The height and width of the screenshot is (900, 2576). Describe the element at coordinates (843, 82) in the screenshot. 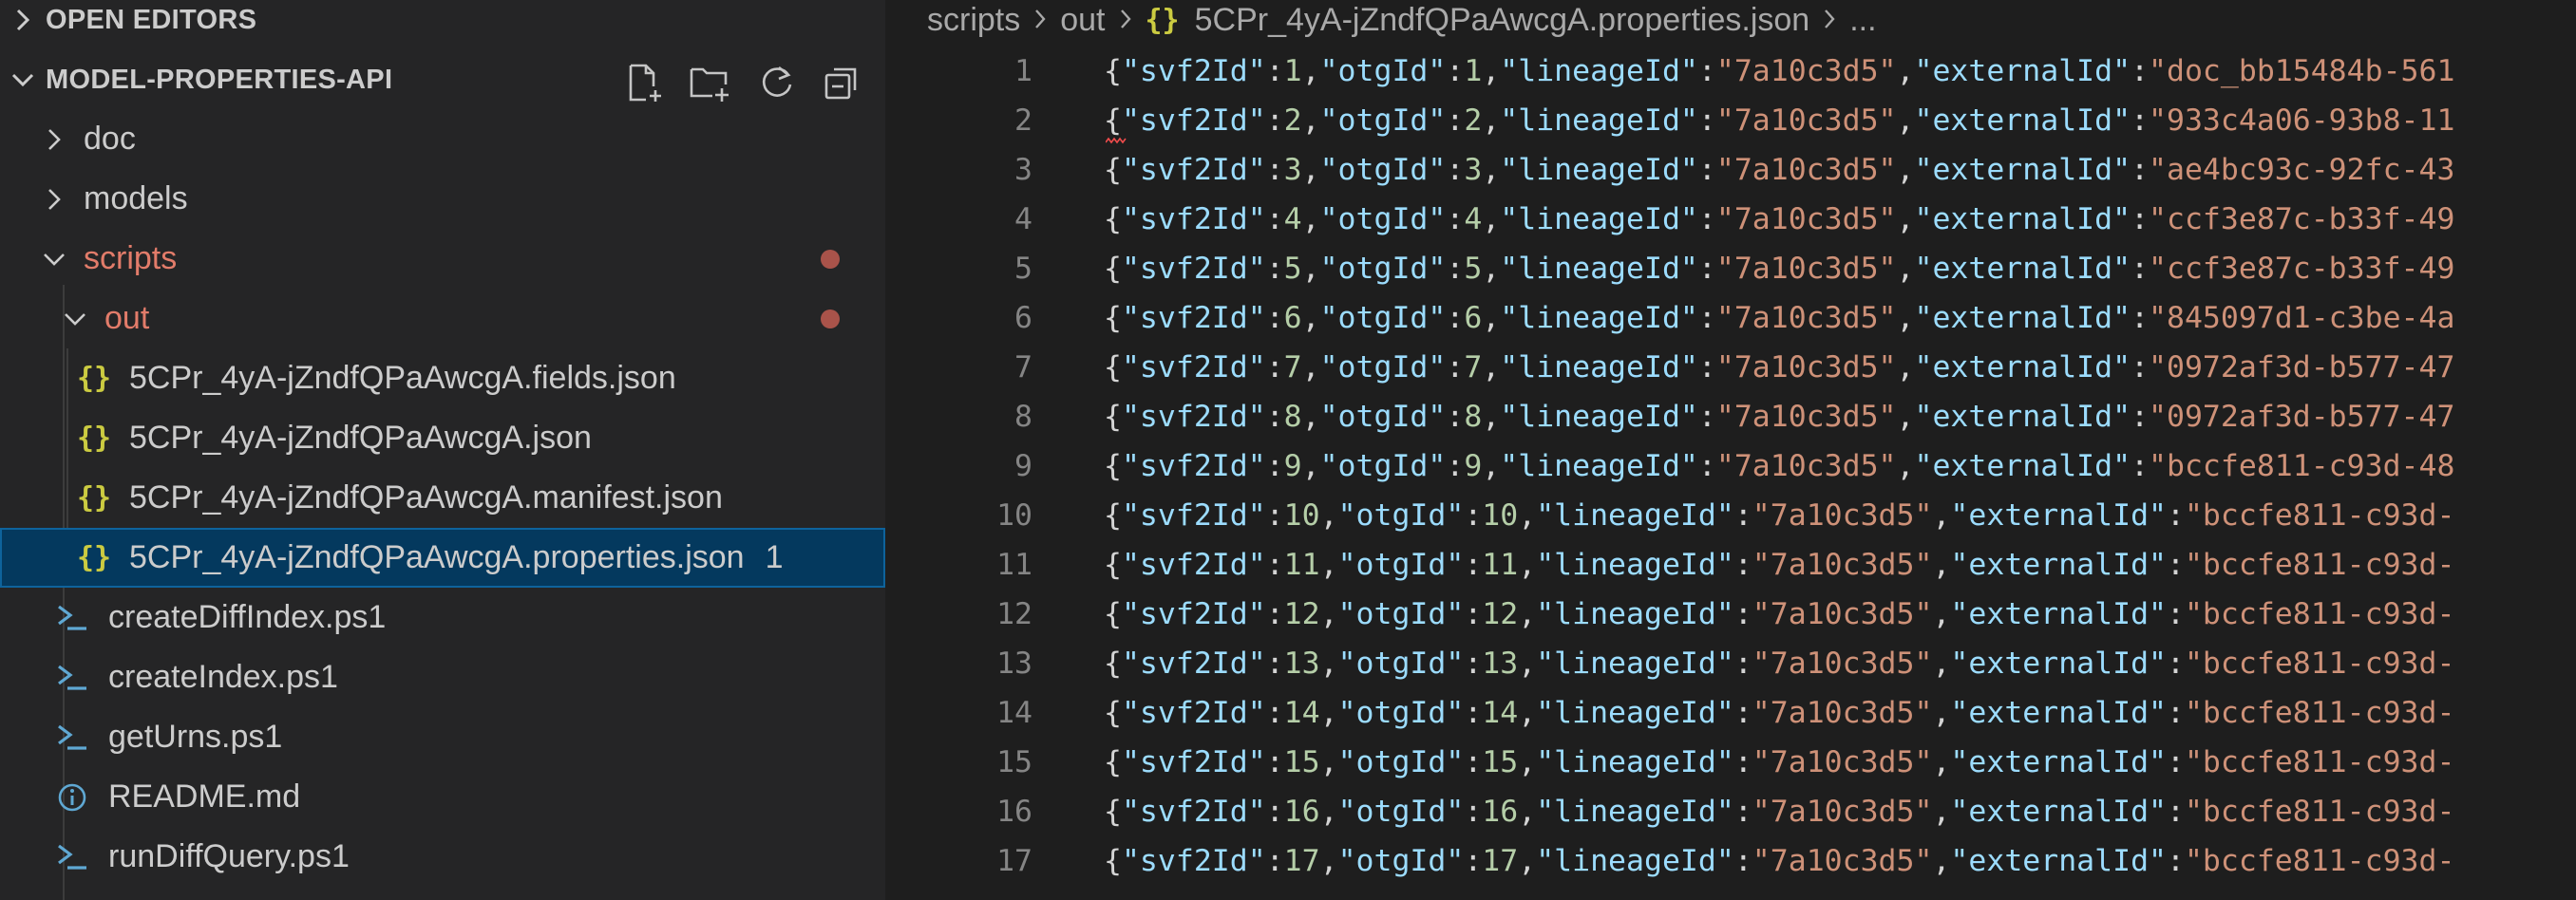

I see `collapse-all-icon` at that location.